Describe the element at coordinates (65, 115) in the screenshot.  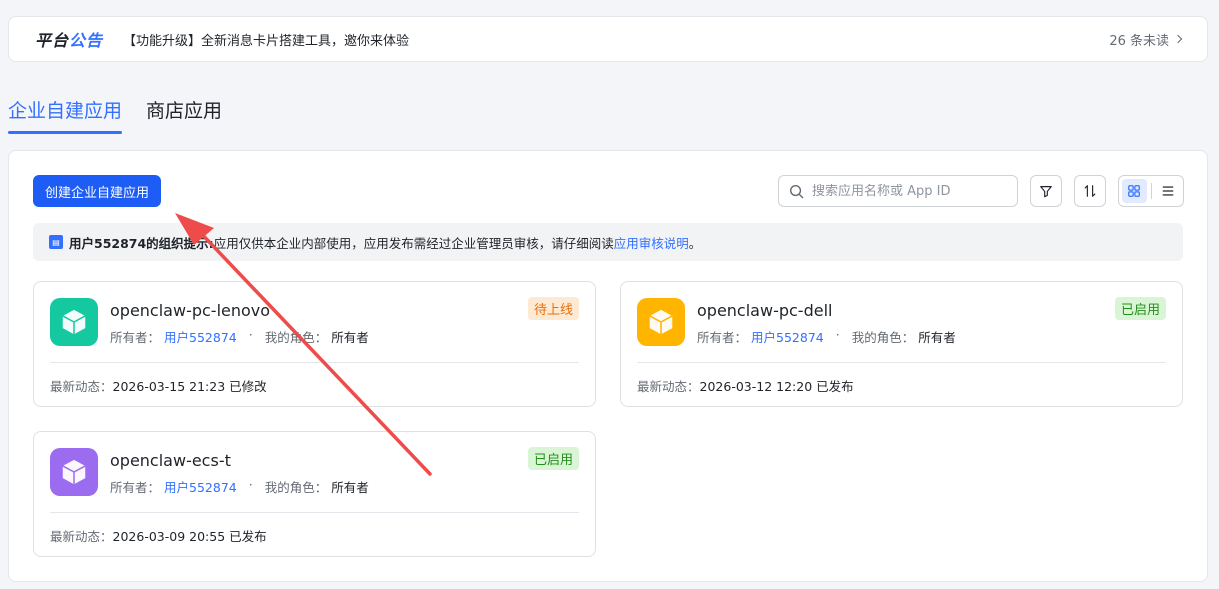
I see `tab-enterprise-apps: 企业自建应用` at that location.